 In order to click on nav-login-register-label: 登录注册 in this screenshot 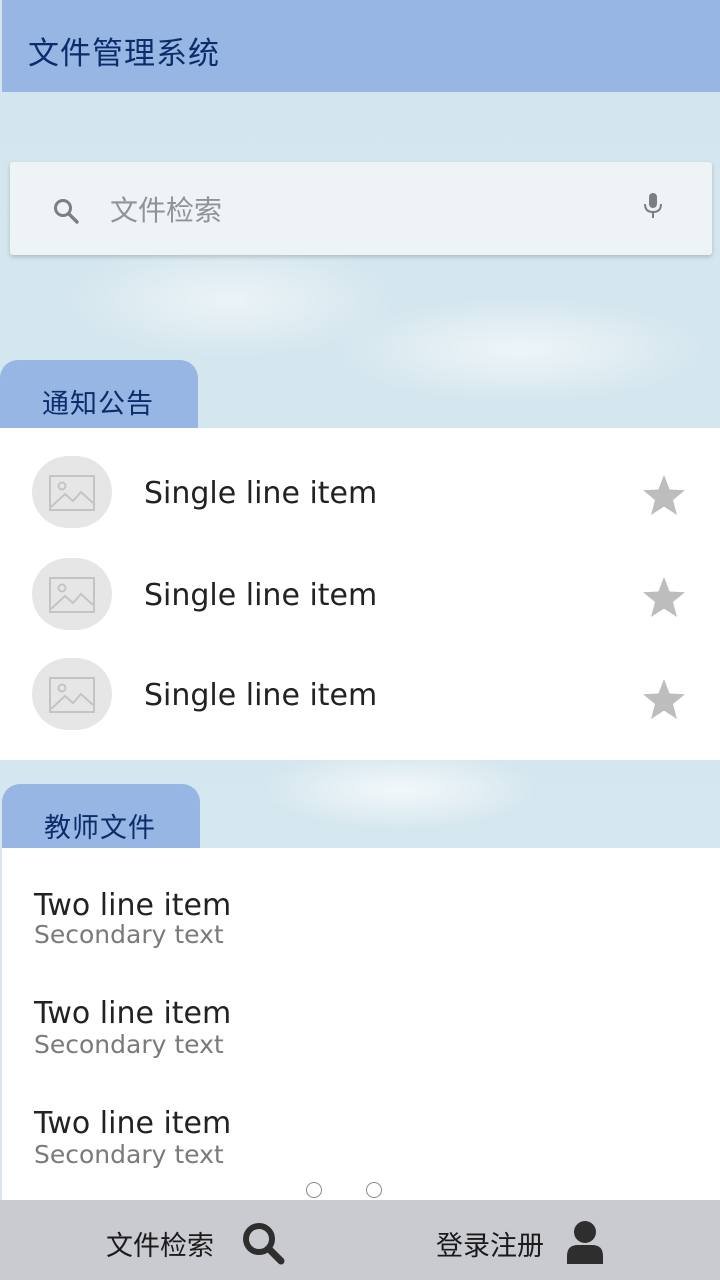, I will do `click(490, 1246)`.